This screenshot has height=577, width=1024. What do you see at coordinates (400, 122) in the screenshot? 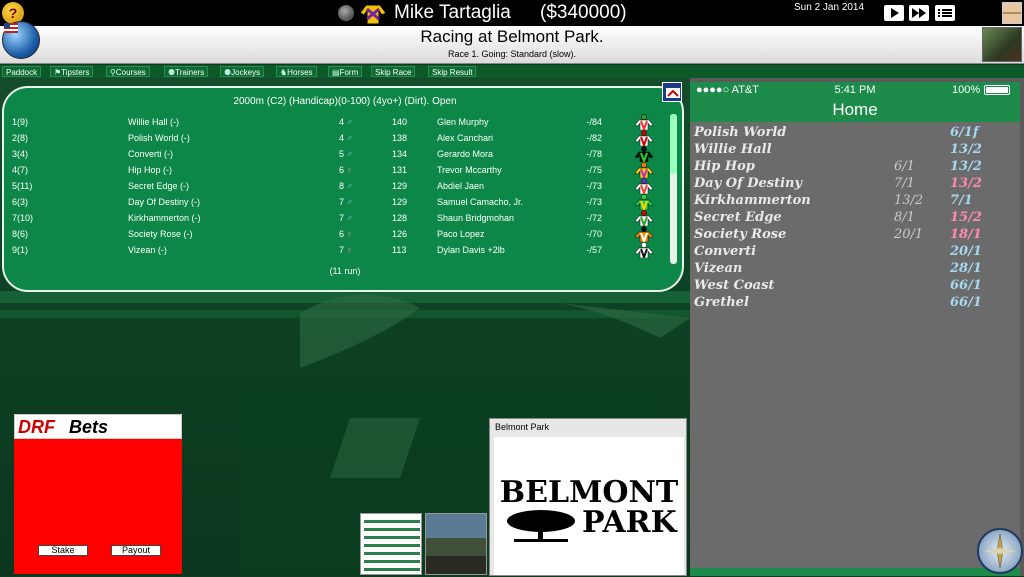
I see `carried-weight: 140` at bounding box center [400, 122].